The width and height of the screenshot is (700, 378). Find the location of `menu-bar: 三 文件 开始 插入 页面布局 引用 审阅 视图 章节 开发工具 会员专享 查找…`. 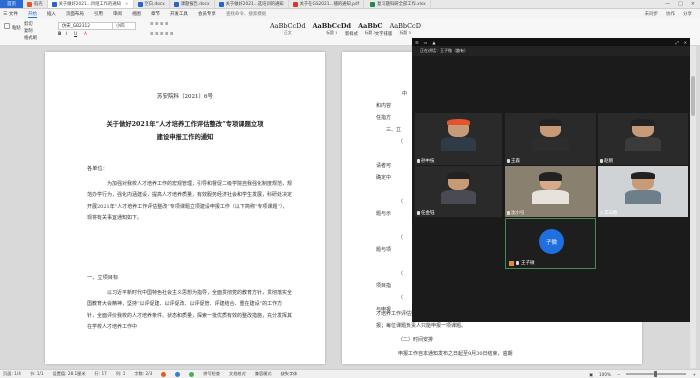

menu-bar: 三 文件 开始 插入 页面布局 引用 审阅 视图 章节 开发工具 会员专享 查找… is located at coordinates (350, 14).